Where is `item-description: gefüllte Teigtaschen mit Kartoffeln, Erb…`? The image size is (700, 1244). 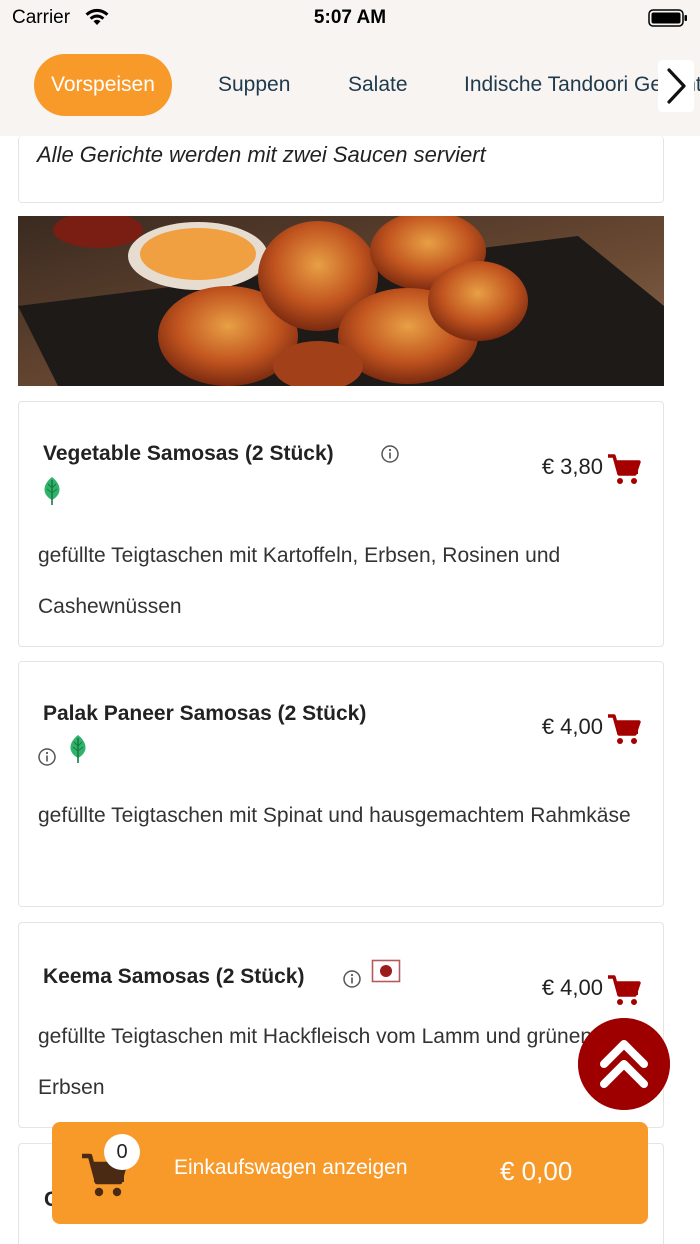
item-description: gefüllte Teigtaschen mit Kartoffeln, Erb… is located at coordinates (299, 581).